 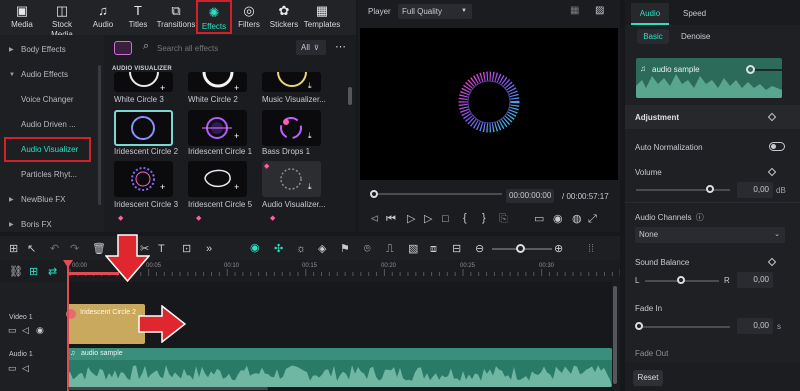 I want to click on playback-progress, so click(x=437, y=194).